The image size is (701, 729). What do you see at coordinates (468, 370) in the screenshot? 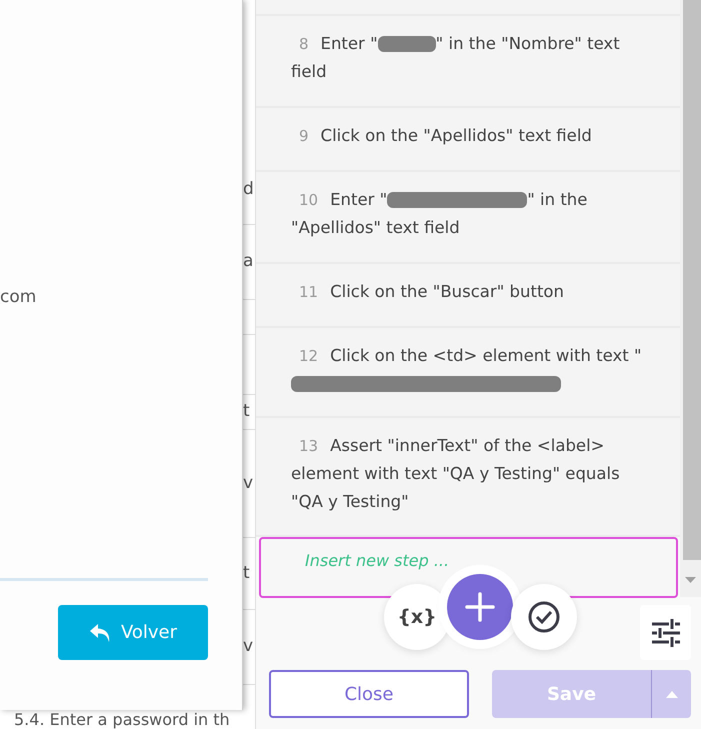
I see `step-text: 12 Click on the <td> element with text "` at bounding box center [468, 370].